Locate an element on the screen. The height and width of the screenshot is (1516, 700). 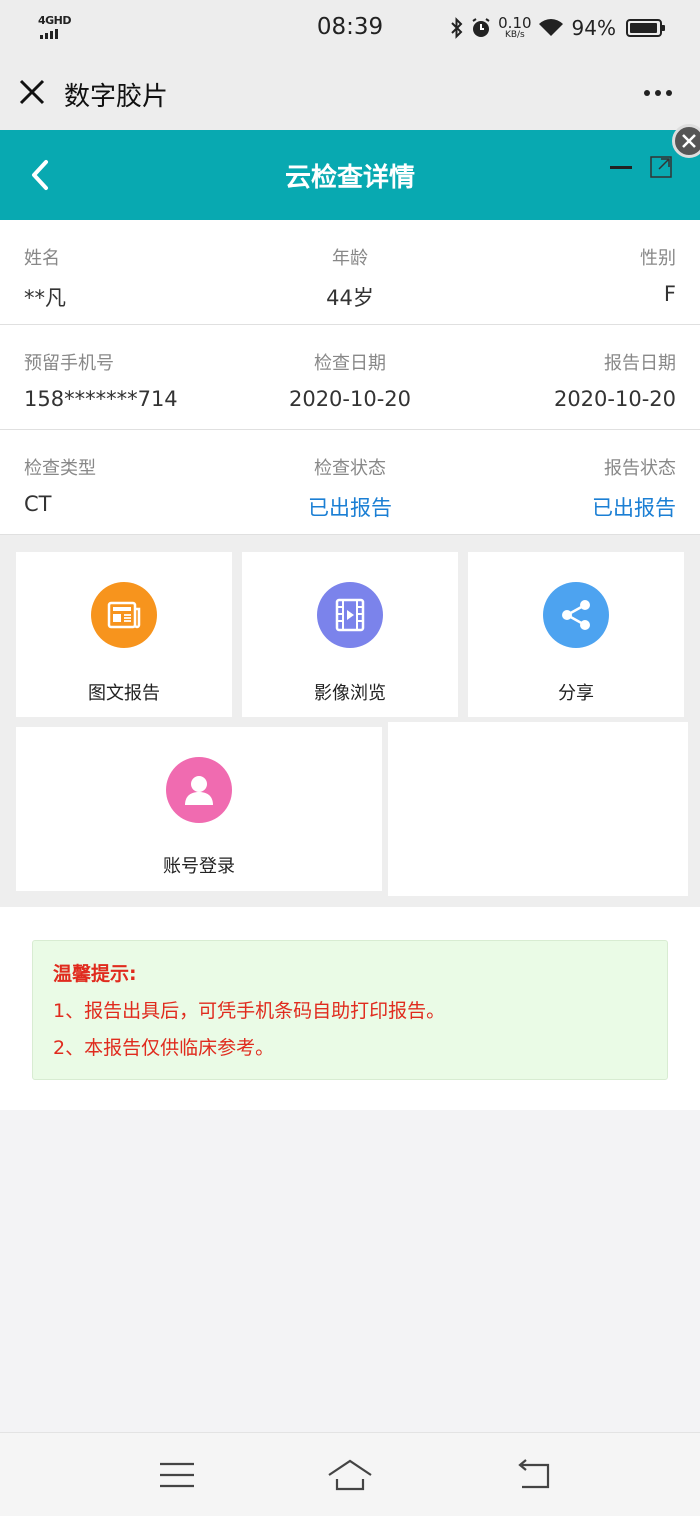
account-login-tile: 账号登录 is located at coordinates (199, 809).